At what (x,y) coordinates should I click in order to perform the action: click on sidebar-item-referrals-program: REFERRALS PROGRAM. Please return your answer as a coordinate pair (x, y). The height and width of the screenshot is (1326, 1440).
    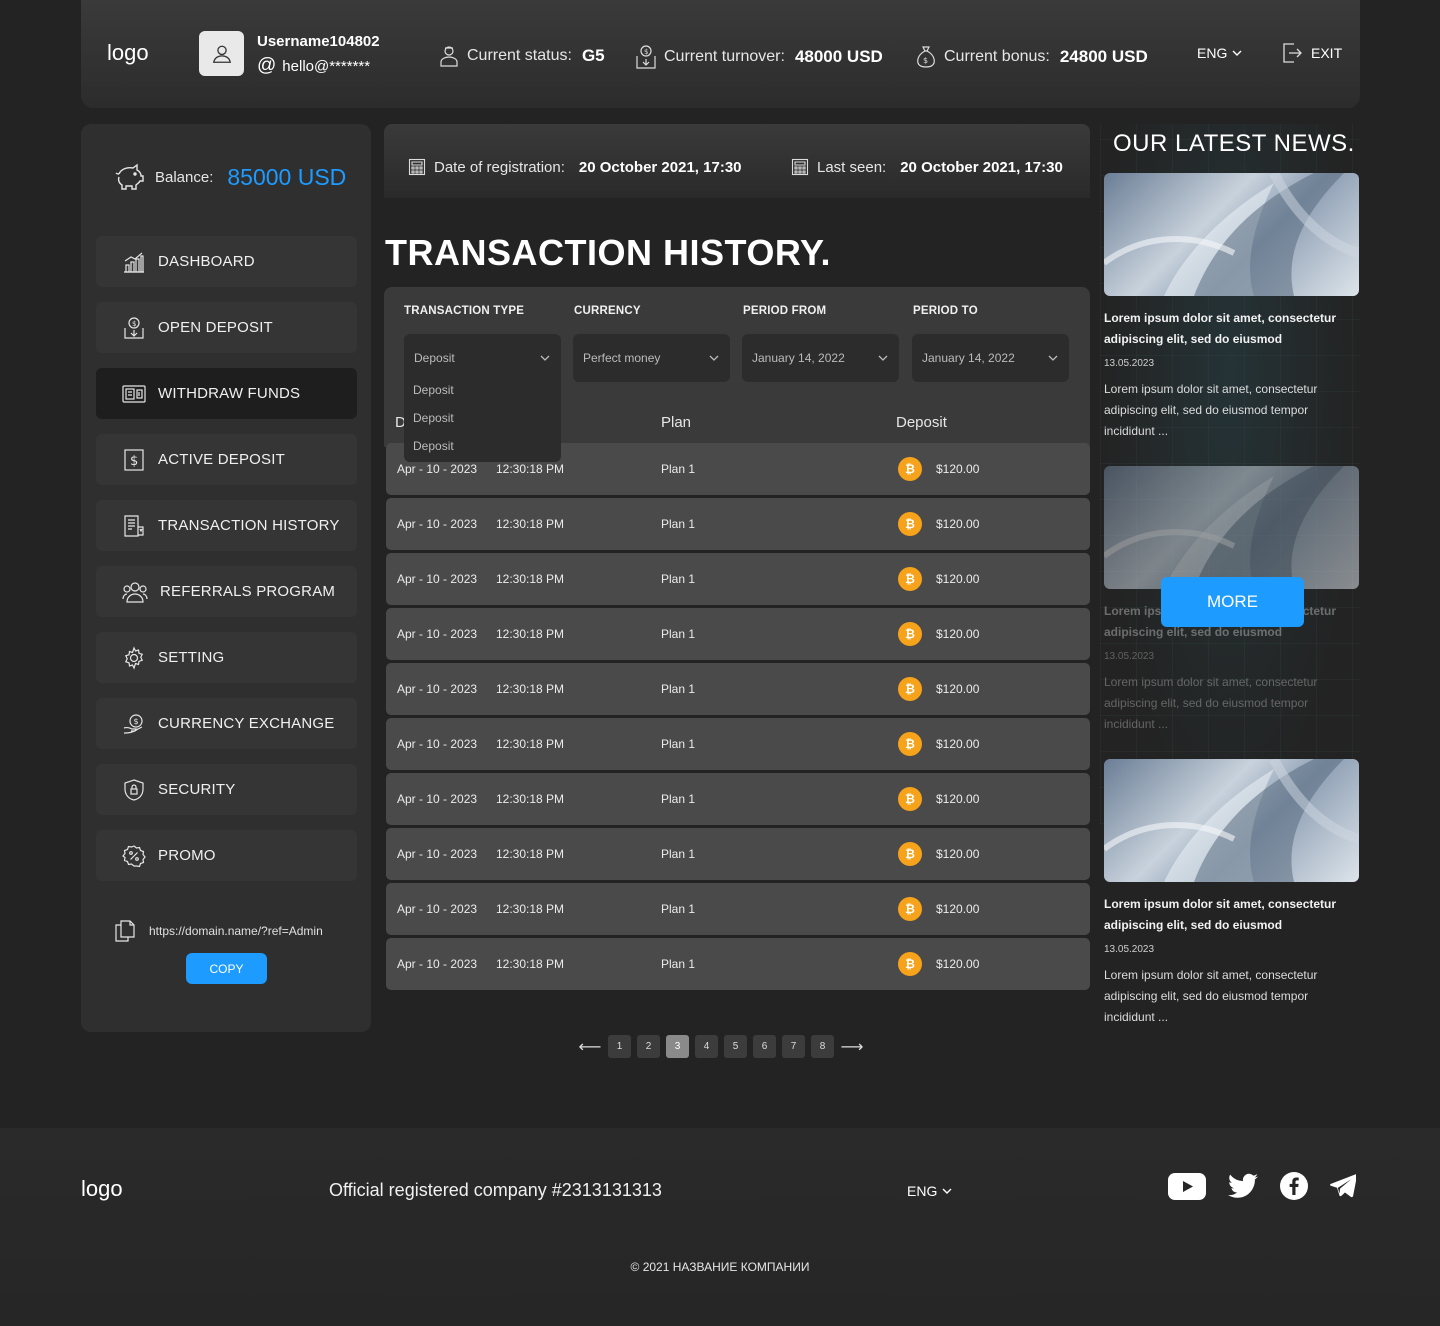
    Looking at the image, I should click on (226, 591).